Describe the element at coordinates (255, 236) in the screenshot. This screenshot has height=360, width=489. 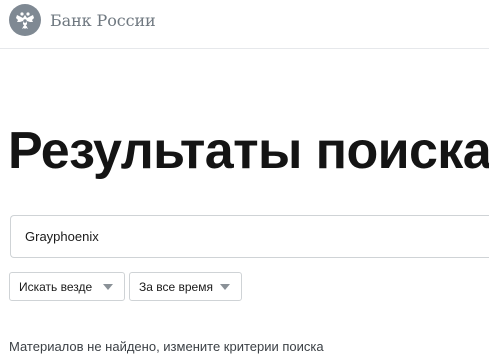
I see `search-input` at that location.